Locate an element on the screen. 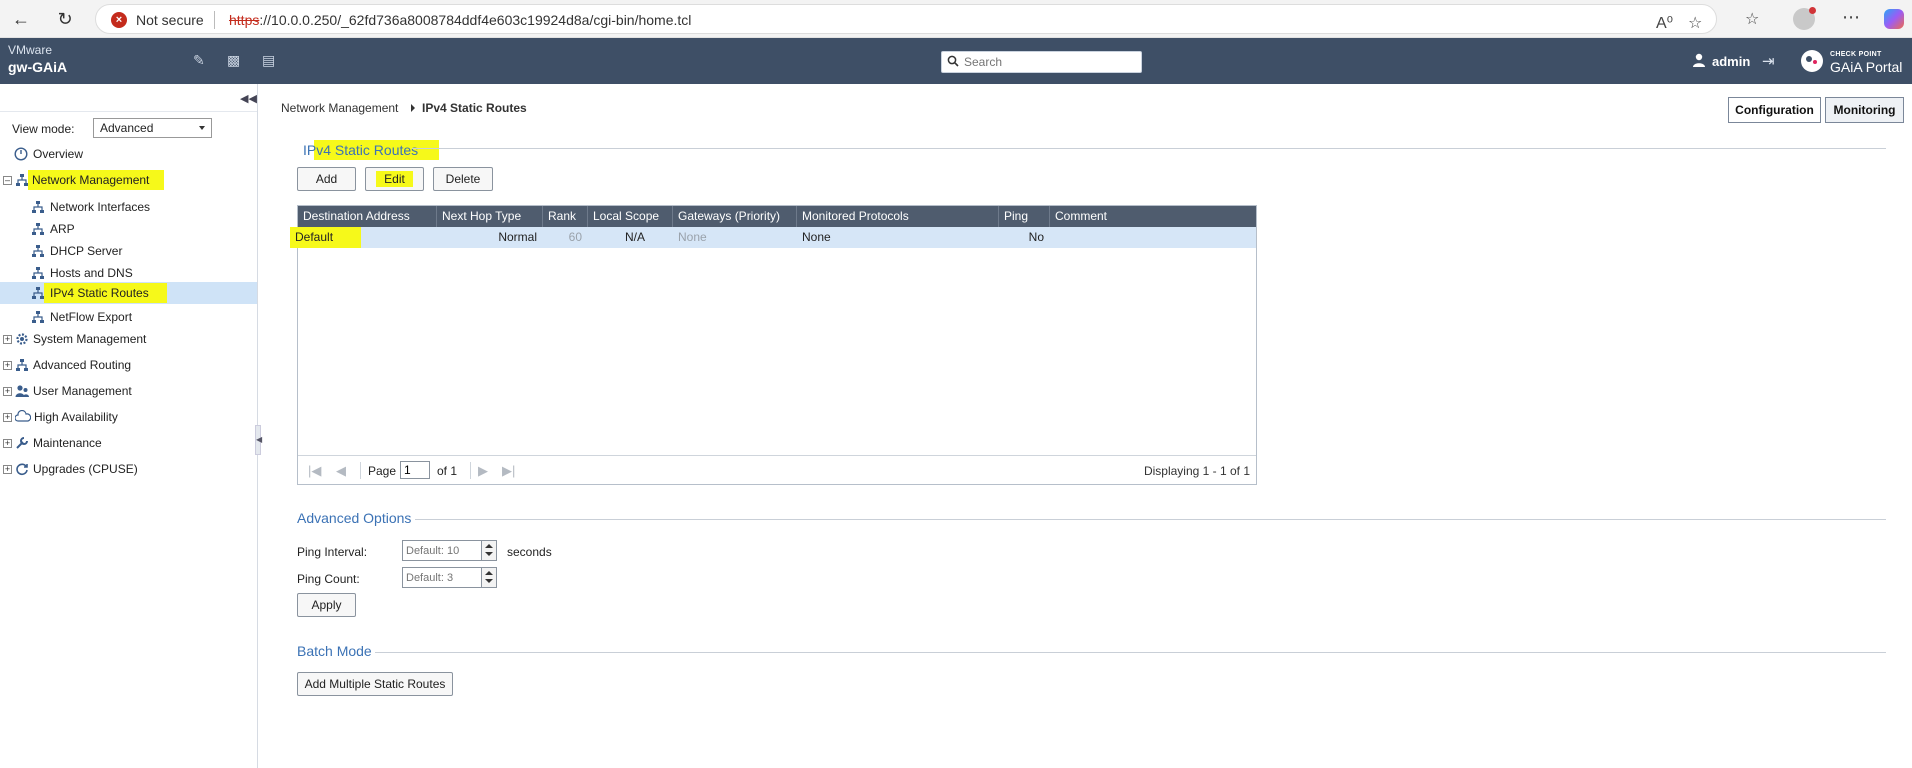 This screenshot has height=768, width=1912. sidebar-item-ipv4-static-routes: IPv4 Static Routes is located at coordinates (128, 293).